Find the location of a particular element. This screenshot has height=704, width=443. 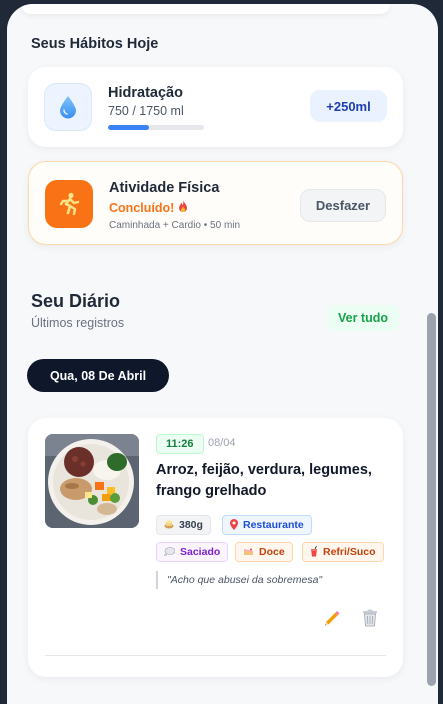

hydration-title: Hidratação is located at coordinates (145, 93).